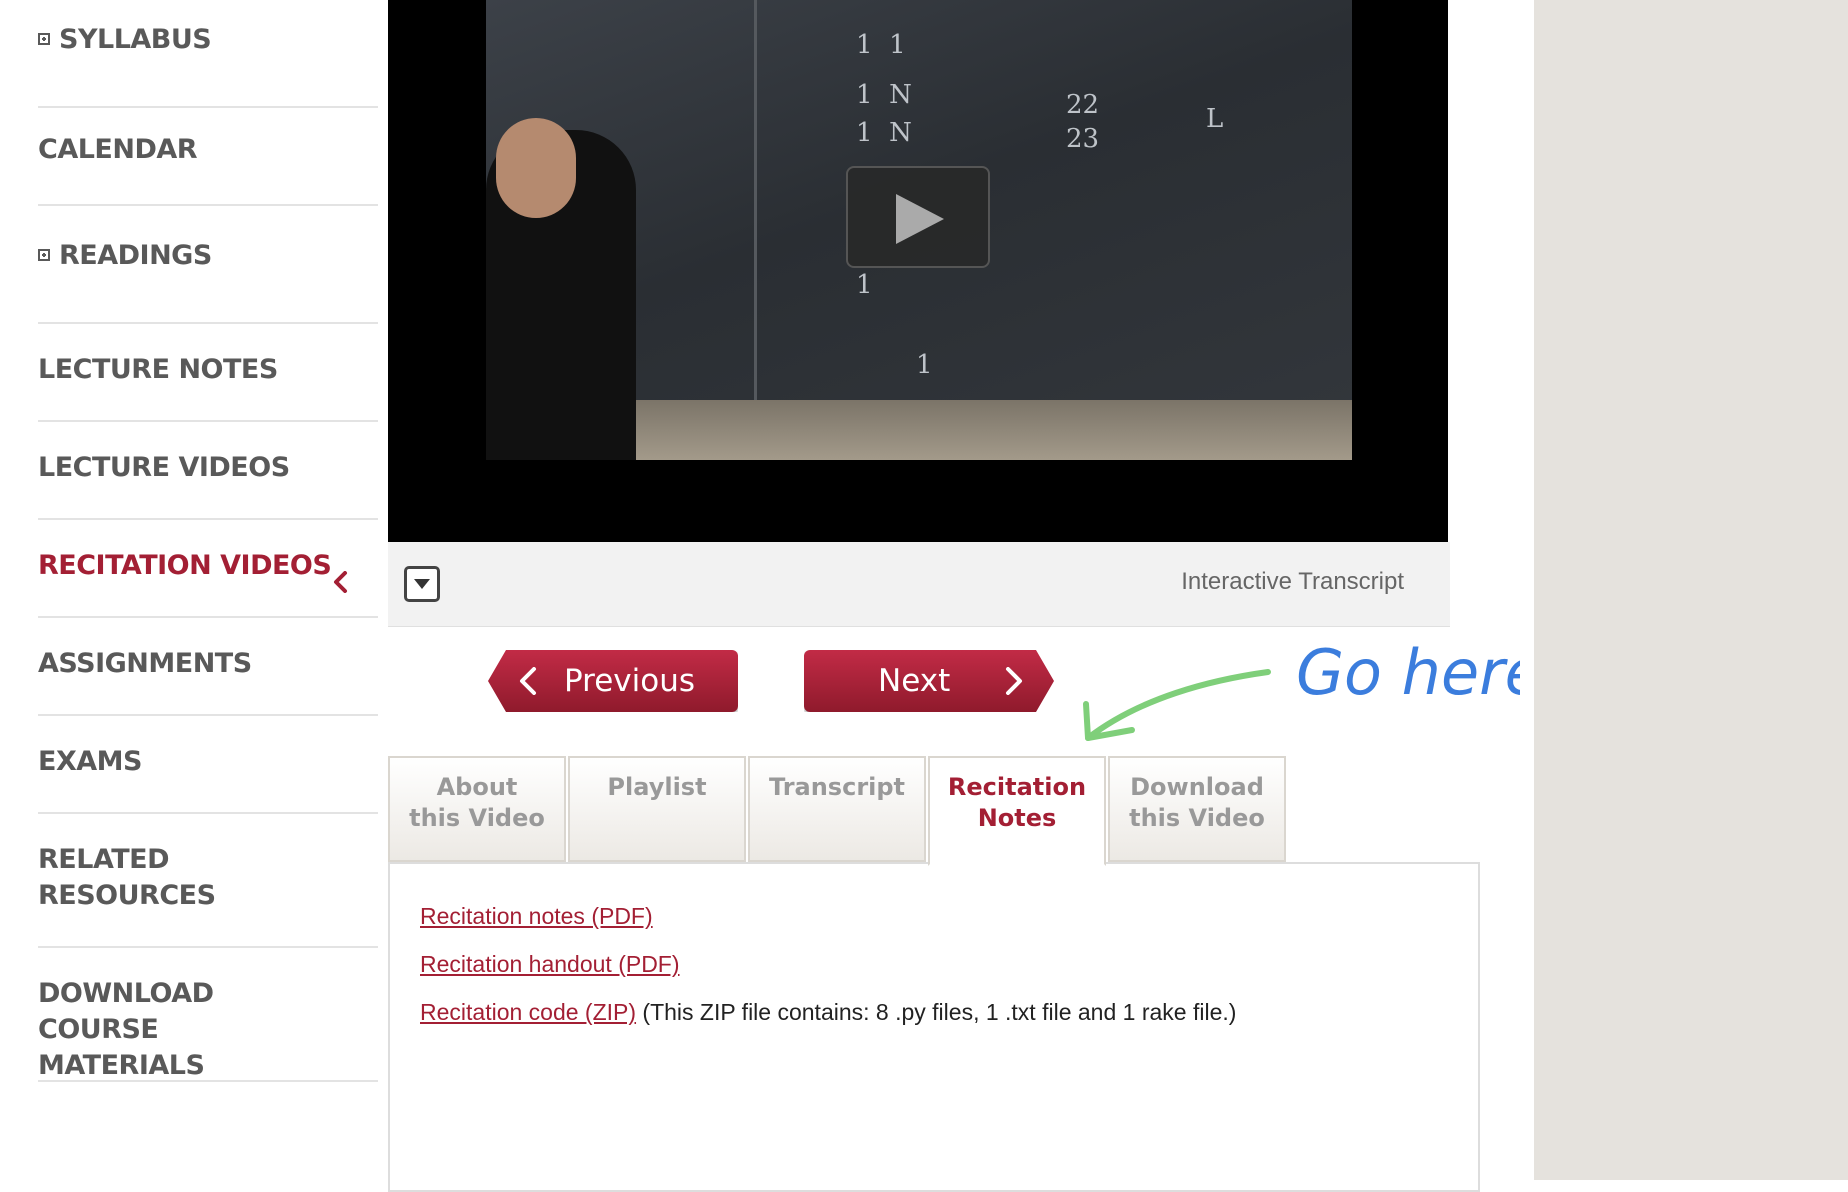 The height and width of the screenshot is (1192, 1848). Describe the element at coordinates (126, 1029) in the screenshot. I see `sidebar-item-label: DOWNLOAD COURSE MATERIALS` at that location.